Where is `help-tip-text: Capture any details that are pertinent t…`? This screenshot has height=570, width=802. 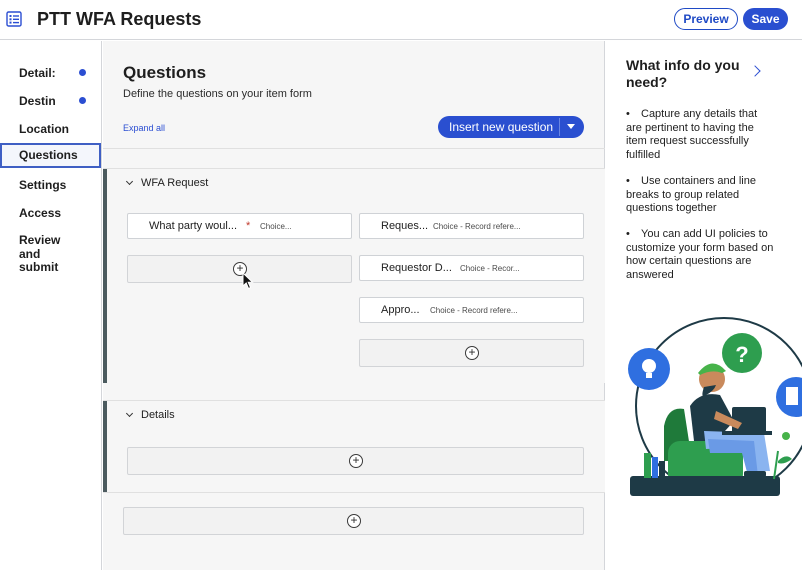
help-tip-text: Capture any details that are pertinent t… is located at coordinates (692, 134).